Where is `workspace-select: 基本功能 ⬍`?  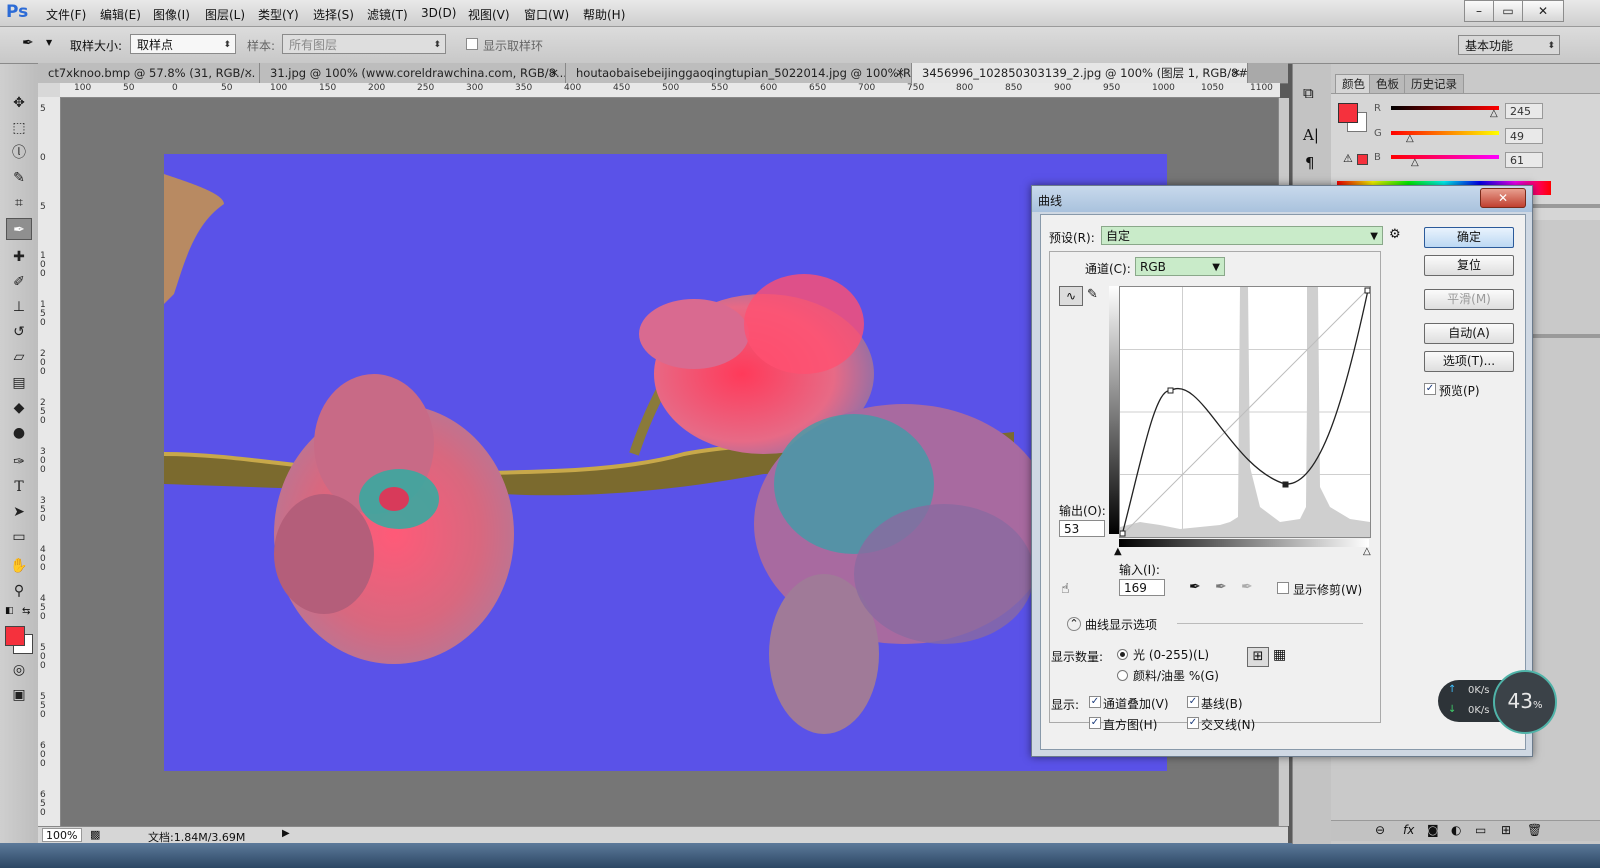 workspace-select: 基本功能 ⬍ is located at coordinates (1509, 45).